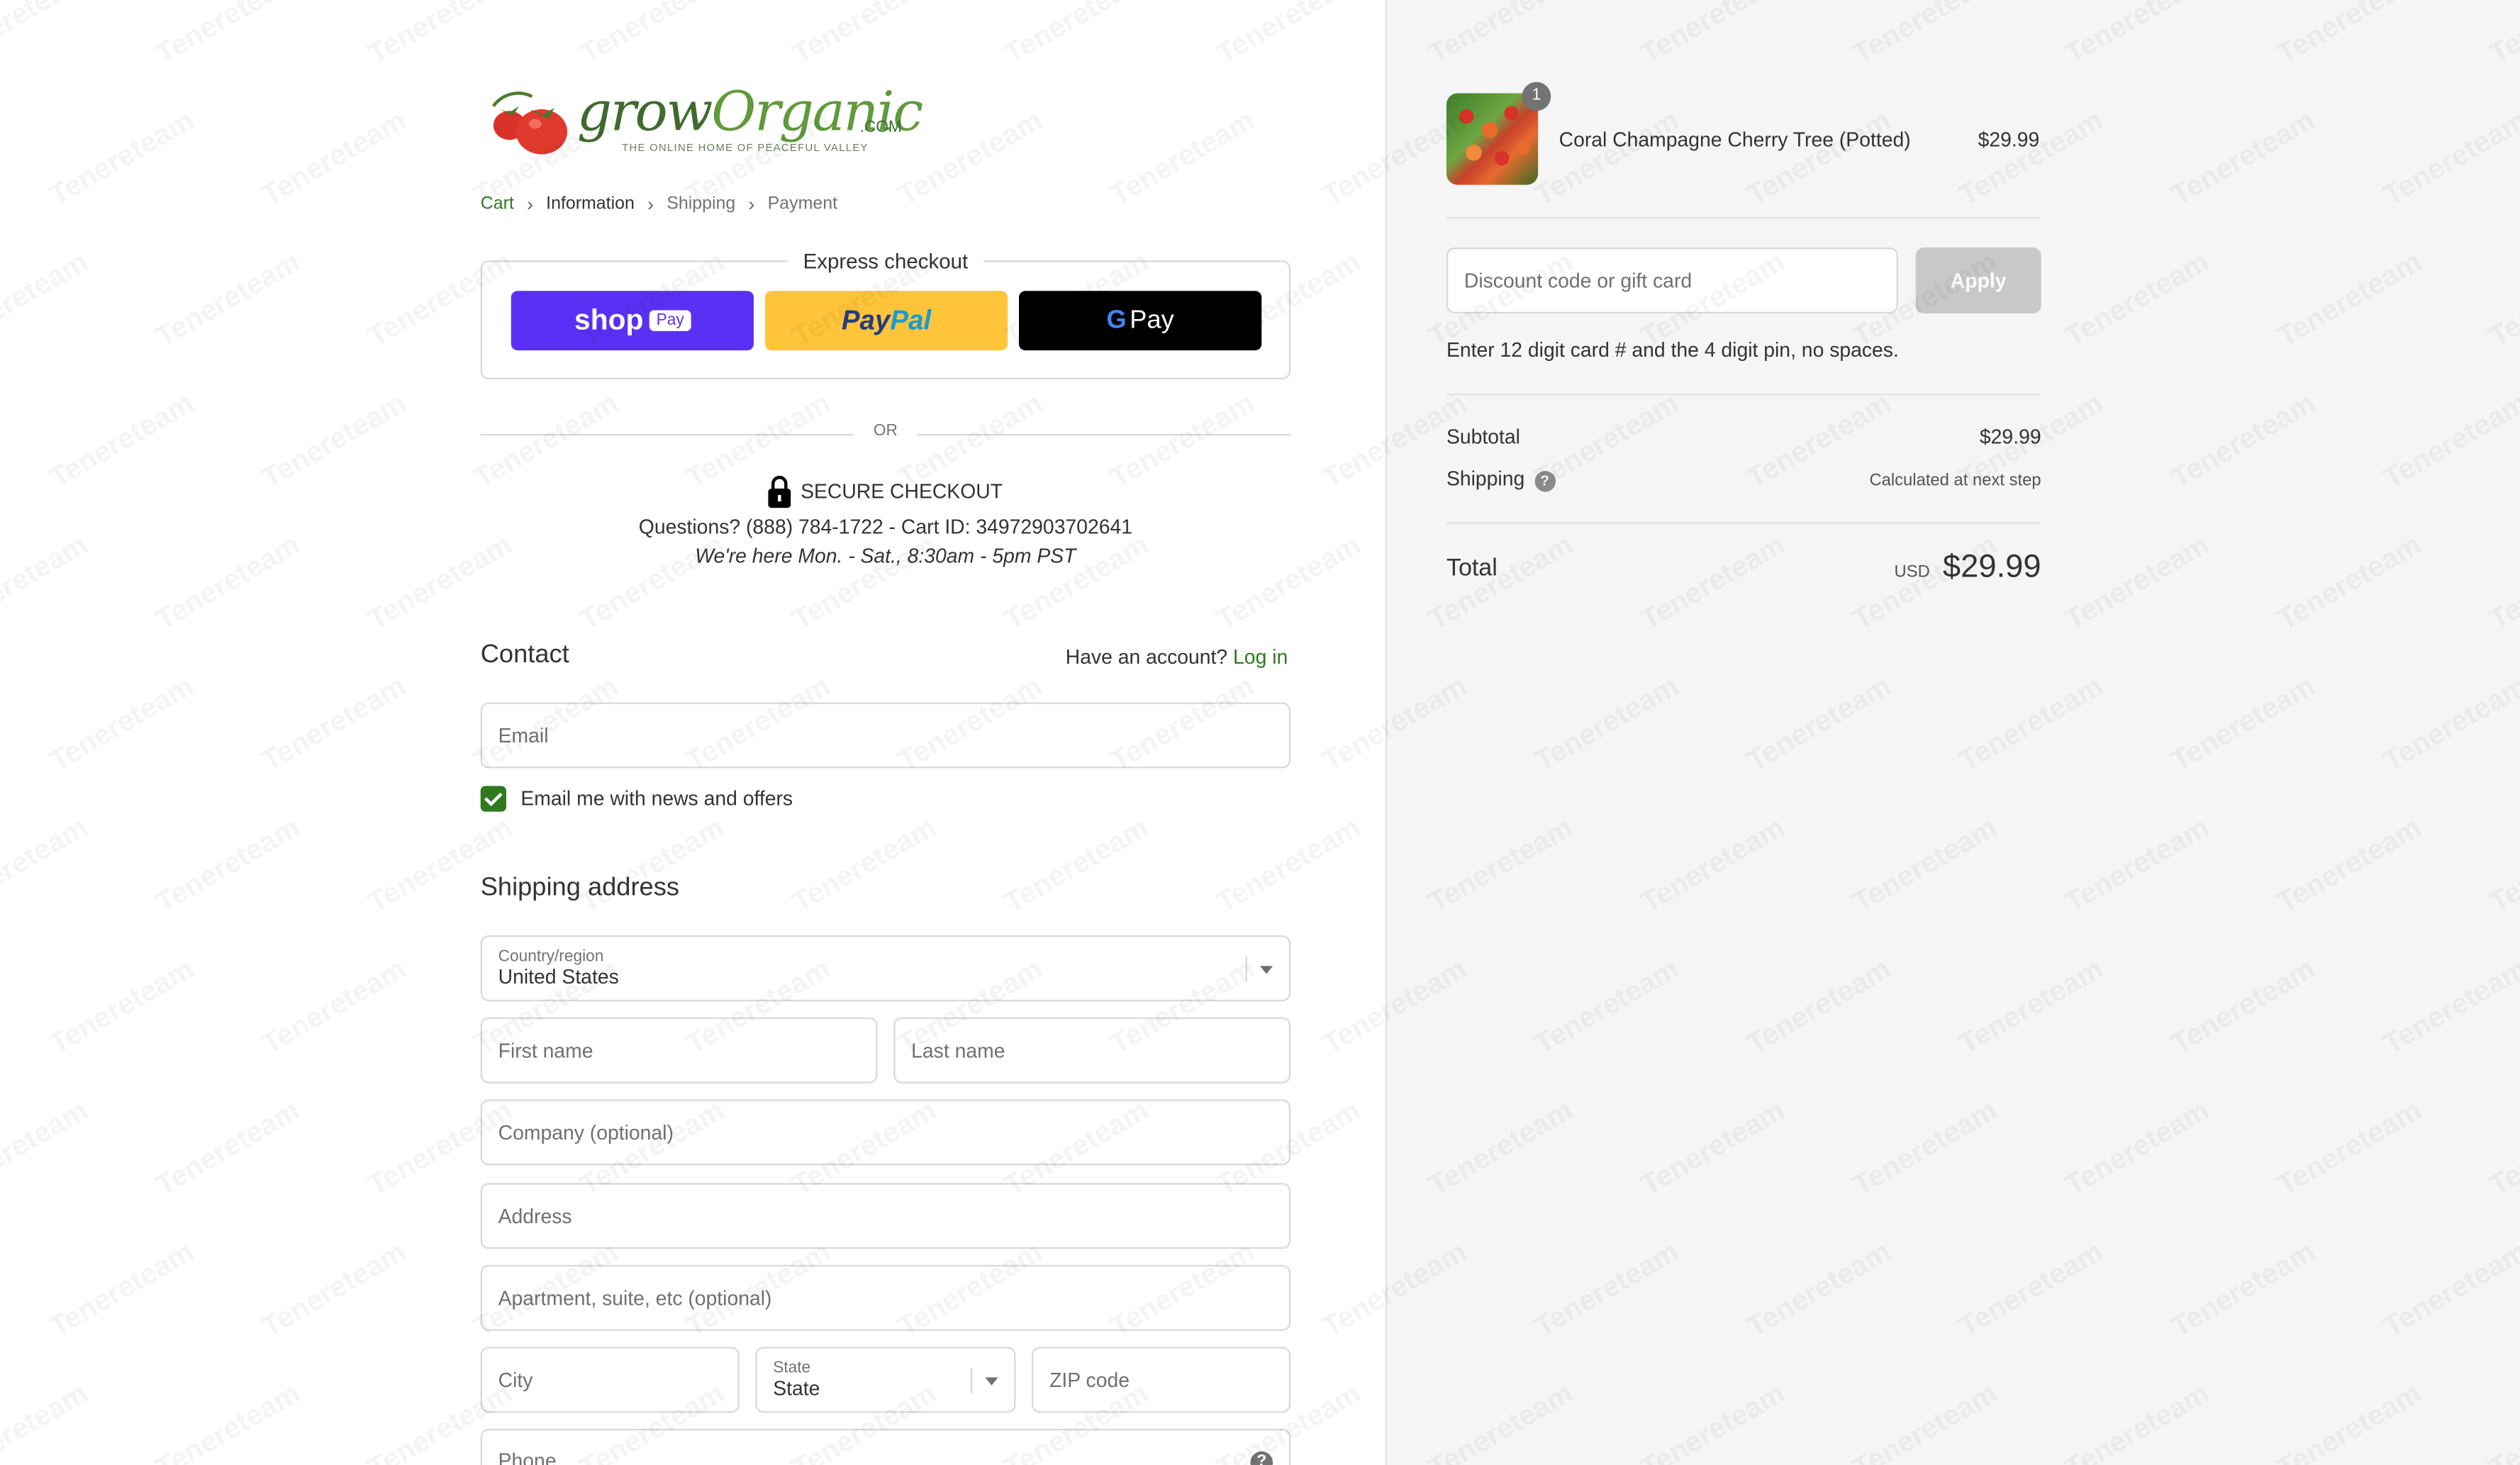  I want to click on newsletter-checkbox-row: Email me with news and offers, so click(636, 799).